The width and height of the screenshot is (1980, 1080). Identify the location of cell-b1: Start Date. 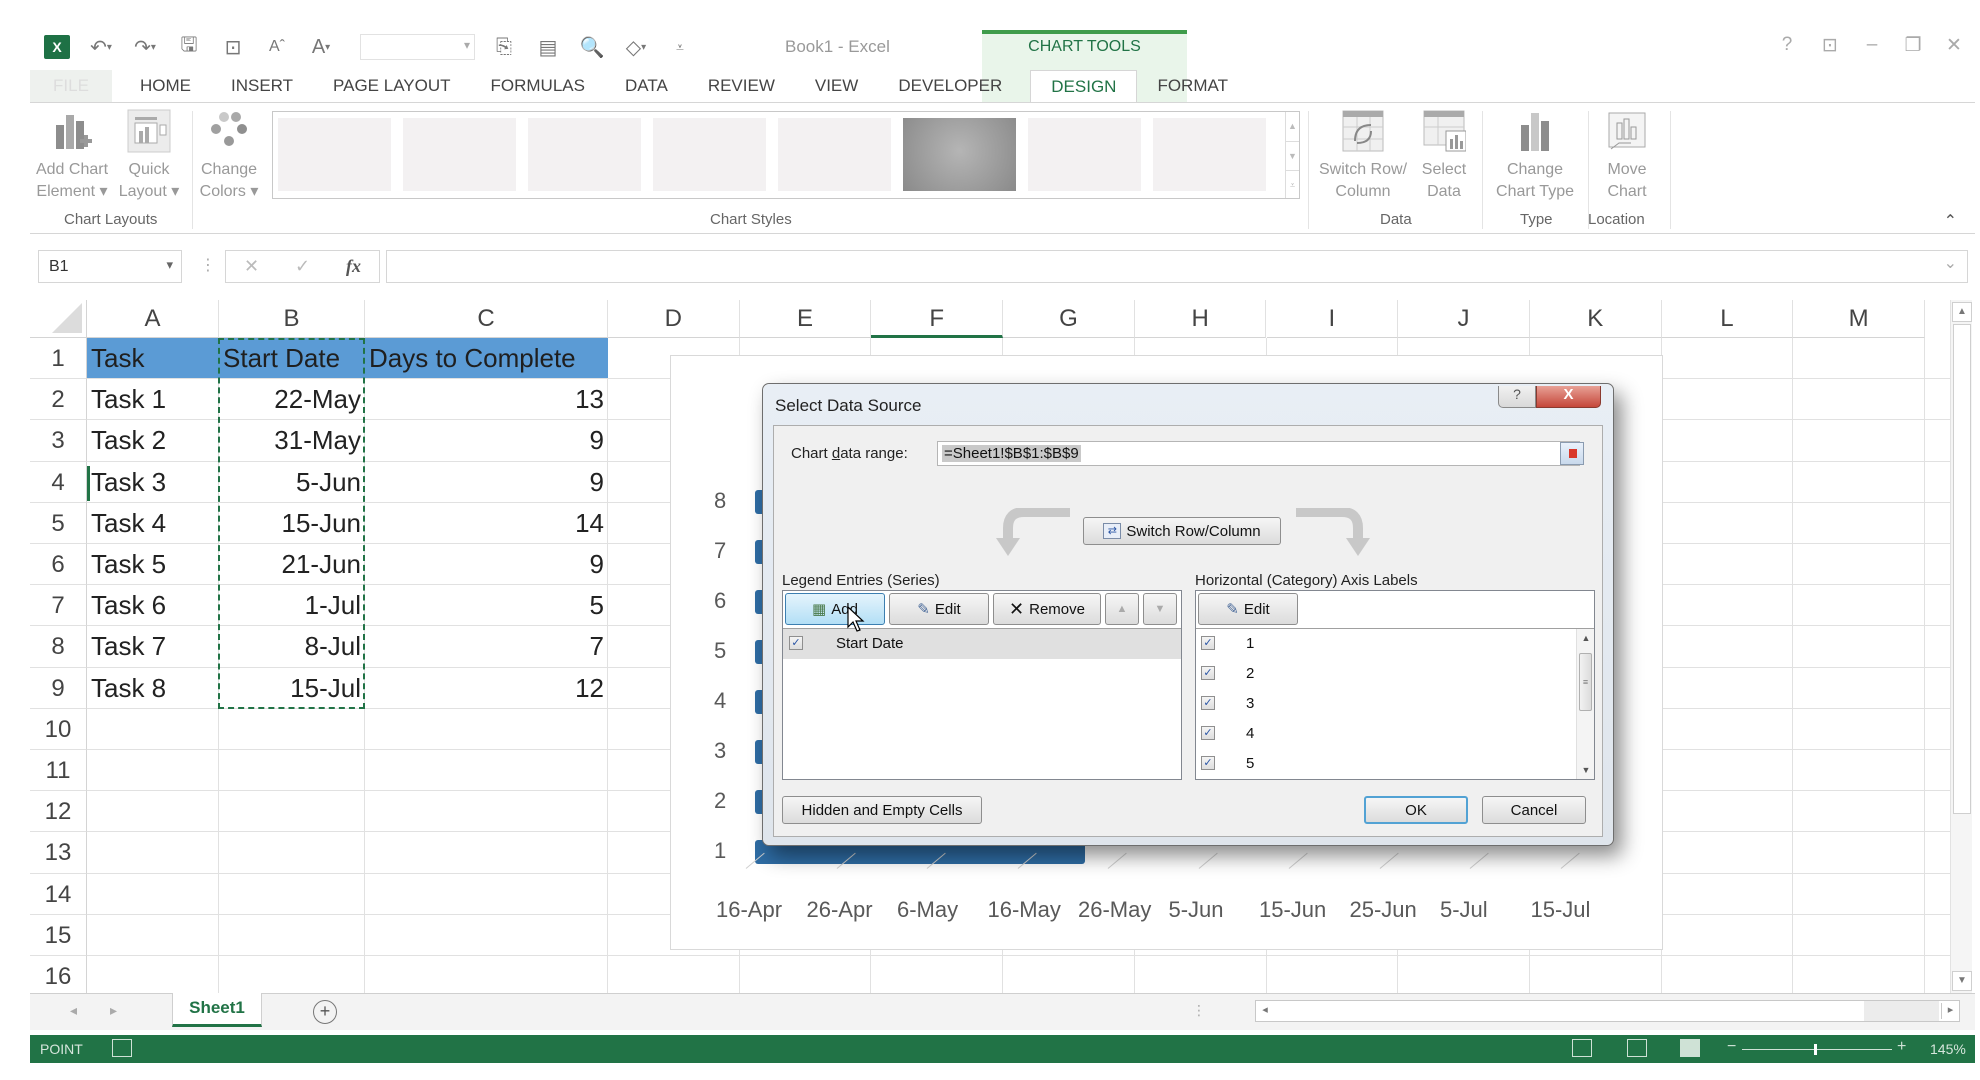
(292, 358).